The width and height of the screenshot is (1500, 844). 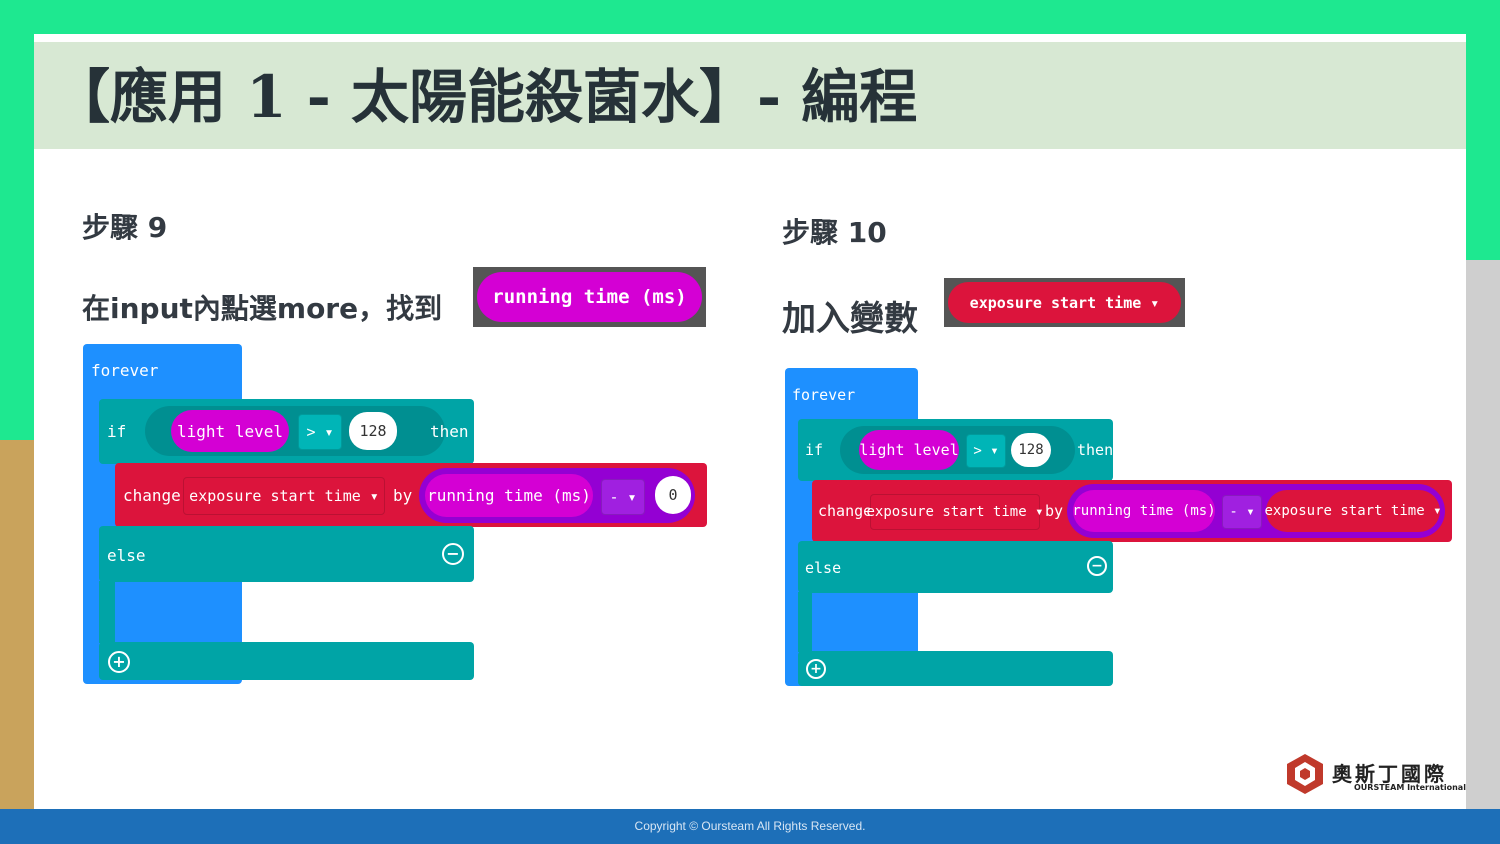 What do you see at coordinates (1410, 787) in the screenshot?
I see `logo-name-en: OURSTEAM International` at bounding box center [1410, 787].